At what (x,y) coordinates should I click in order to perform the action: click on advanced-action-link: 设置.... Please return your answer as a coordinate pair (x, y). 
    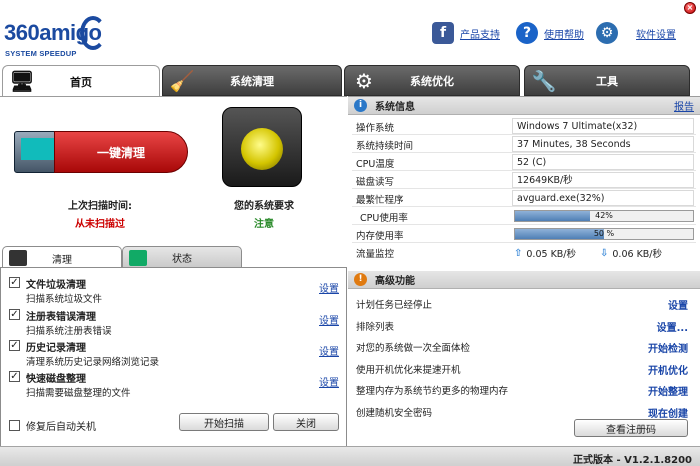
    Looking at the image, I should click on (672, 326).